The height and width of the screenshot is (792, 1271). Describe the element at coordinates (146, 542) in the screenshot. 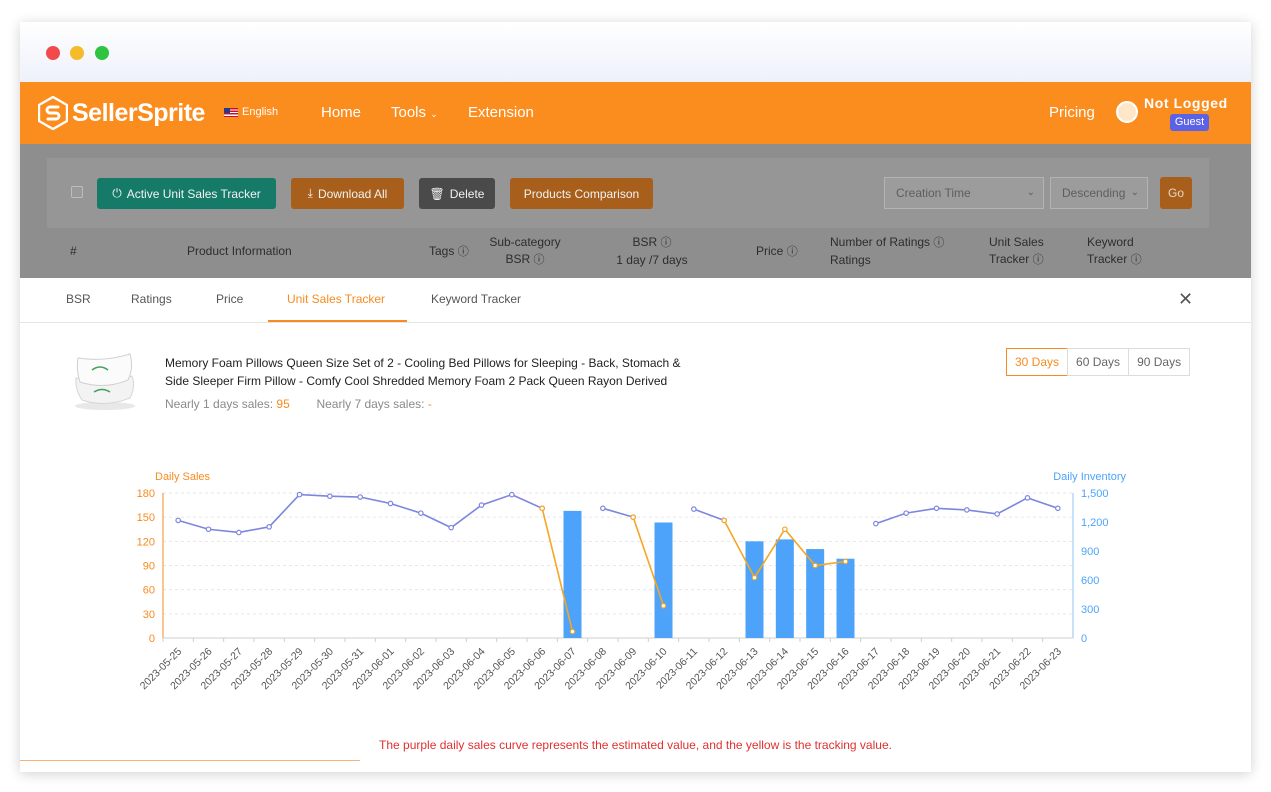

I see `y-left-tick-label: 120` at that location.